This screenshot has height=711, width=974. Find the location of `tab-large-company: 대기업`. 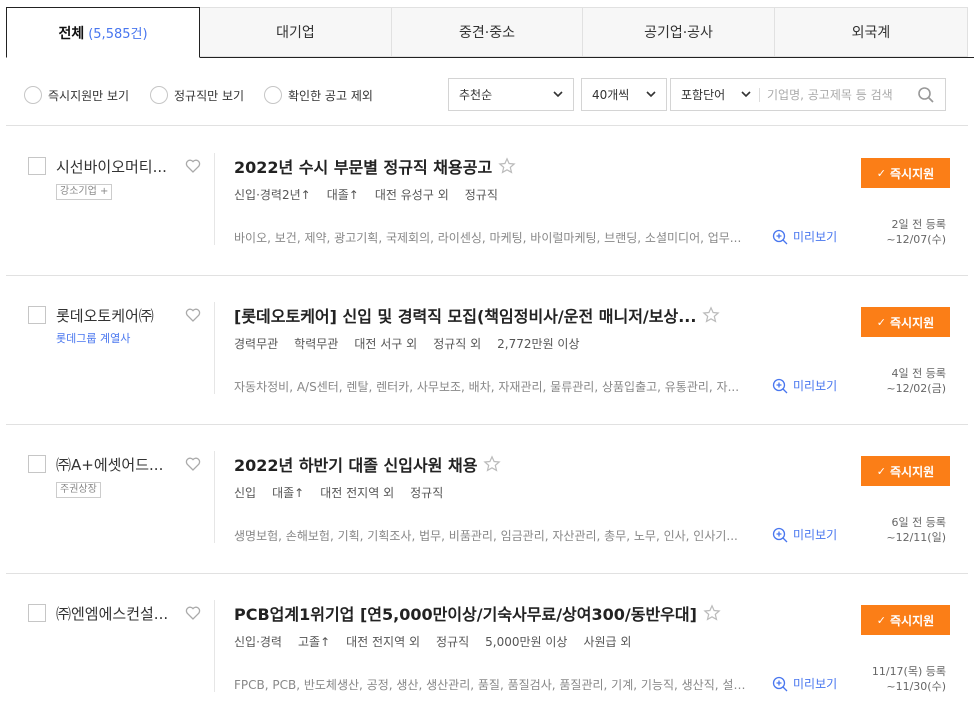

tab-large-company: 대기업 is located at coordinates (296, 32).